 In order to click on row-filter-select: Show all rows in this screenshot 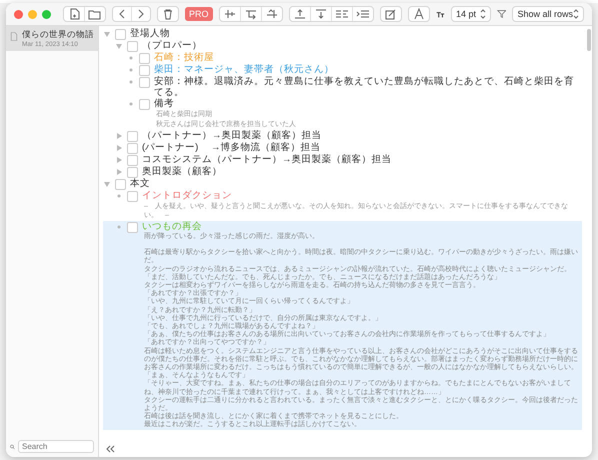, I will do `click(548, 14)`.